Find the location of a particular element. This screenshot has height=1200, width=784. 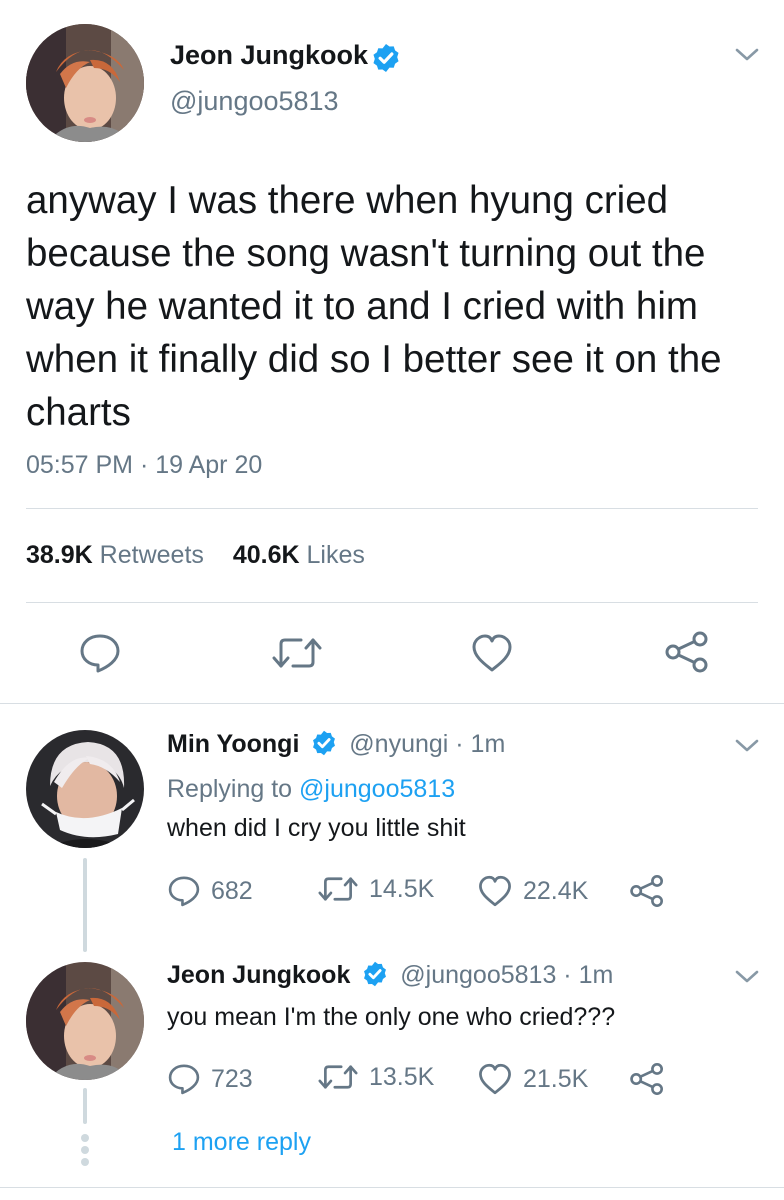

reply-count: 723 is located at coordinates (232, 1078).